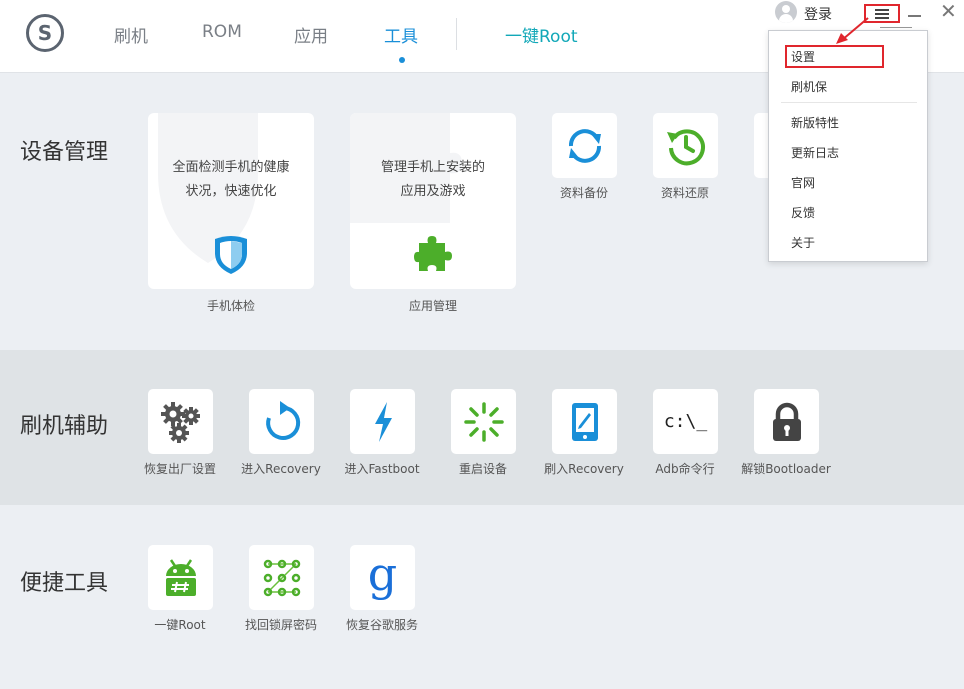  I want to click on card-desc-line2: 状况，快速优化, so click(231, 191).